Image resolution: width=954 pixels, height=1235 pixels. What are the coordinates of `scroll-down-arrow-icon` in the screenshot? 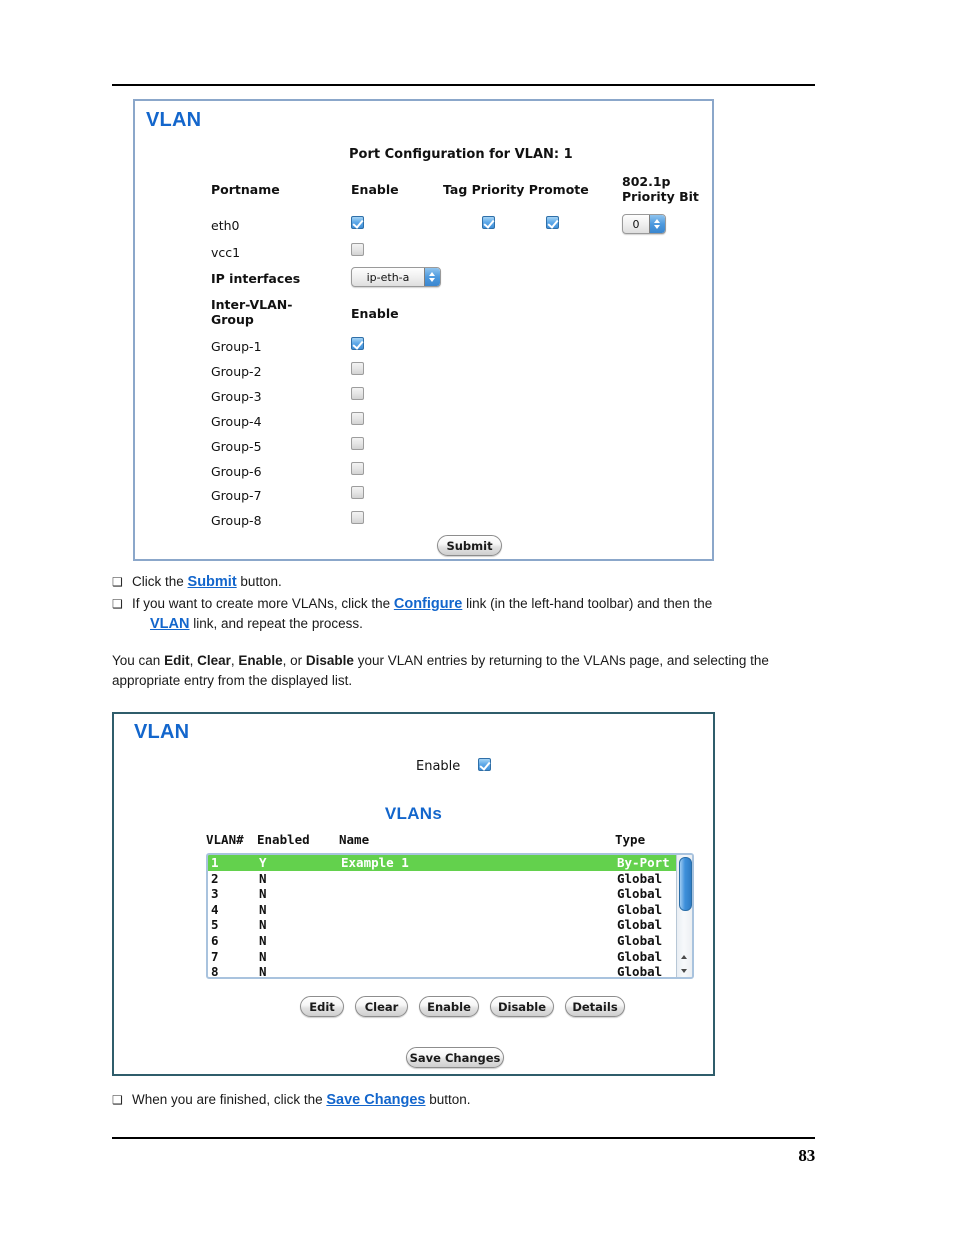 It's located at (684, 970).